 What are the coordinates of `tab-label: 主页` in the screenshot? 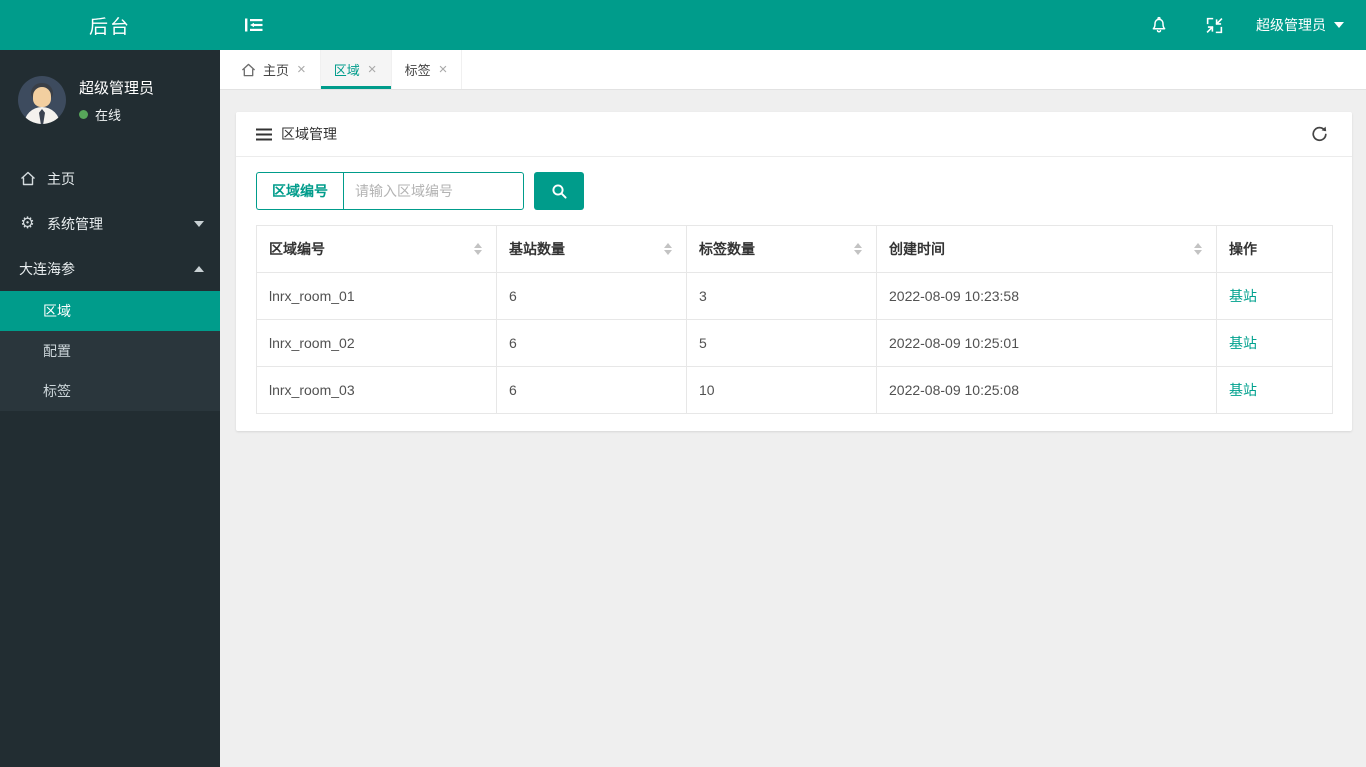 It's located at (276, 70).